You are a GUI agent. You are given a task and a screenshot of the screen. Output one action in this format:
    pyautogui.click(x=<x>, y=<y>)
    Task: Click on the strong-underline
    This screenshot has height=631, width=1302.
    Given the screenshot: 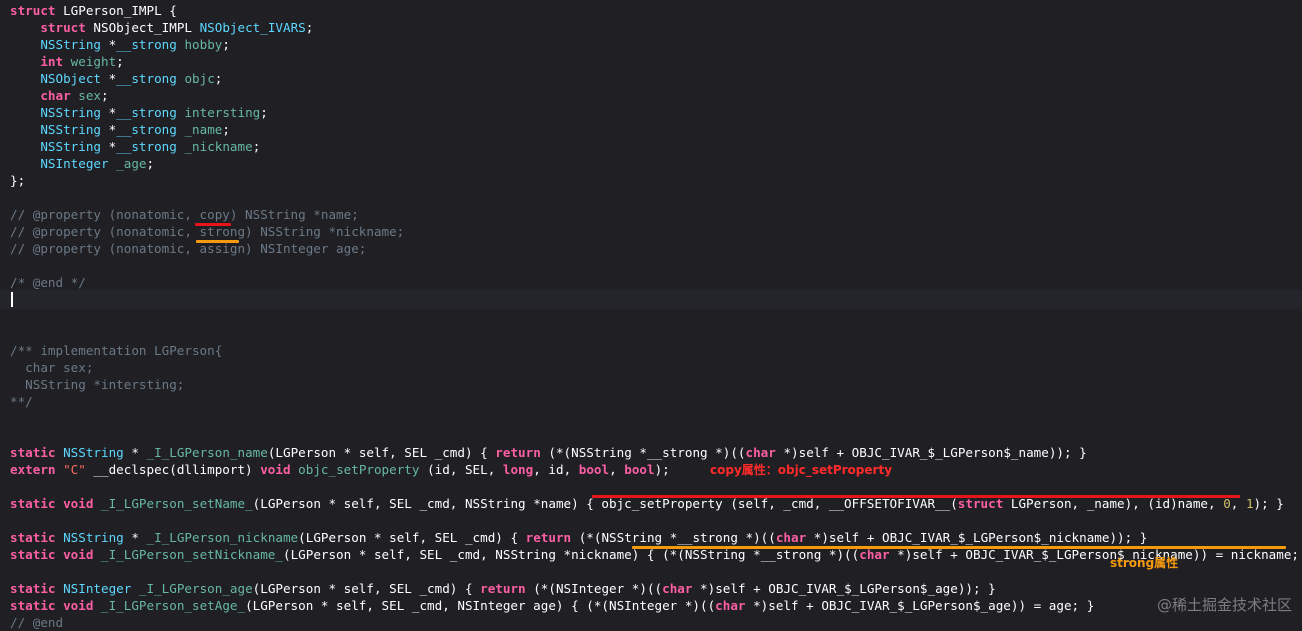 What is the action you would take?
    pyautogui.click(x=217, y=241)
    